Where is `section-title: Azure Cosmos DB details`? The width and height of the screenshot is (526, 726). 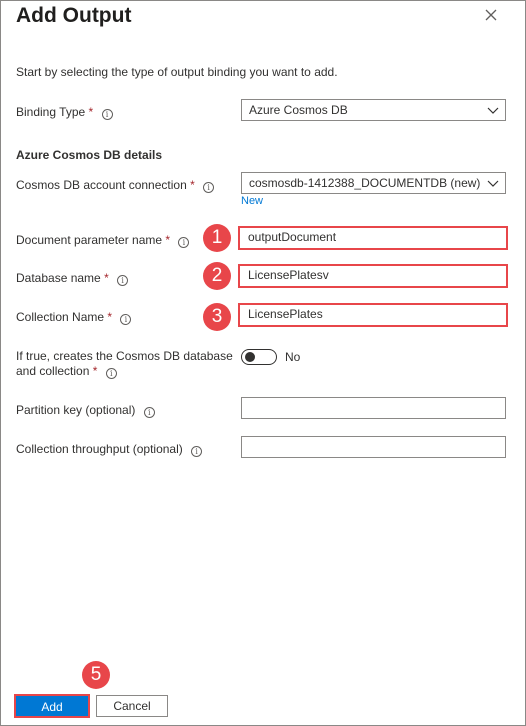 section-title: Azure Cosmos DB details is located at coordinates (89, 155).